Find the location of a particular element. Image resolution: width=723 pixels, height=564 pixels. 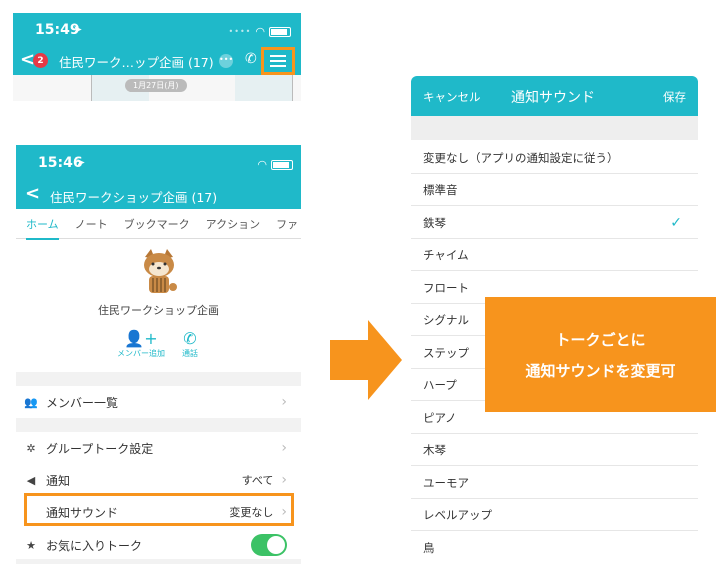

status-icons: •••• ◠ is located at coordinates (260, 31).